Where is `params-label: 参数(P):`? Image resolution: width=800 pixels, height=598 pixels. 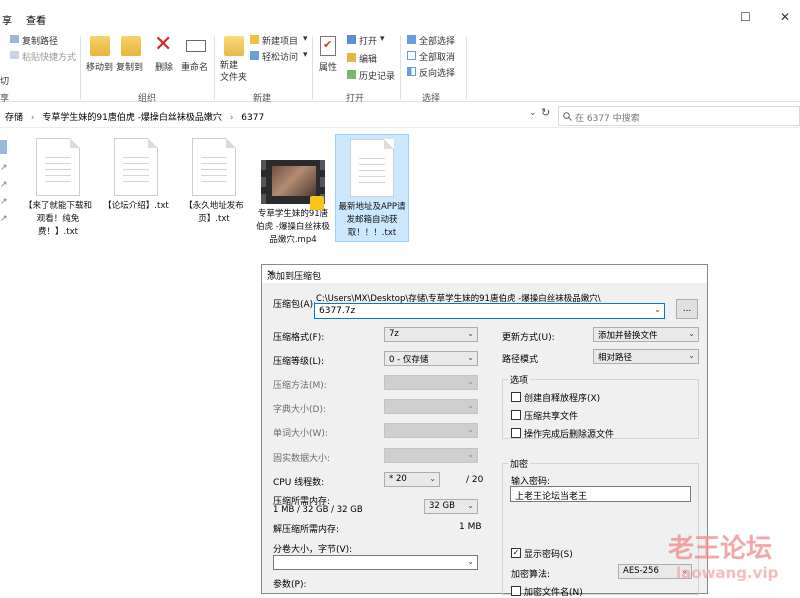
params-label: 参数(P): is located at coordinates (290, 585).